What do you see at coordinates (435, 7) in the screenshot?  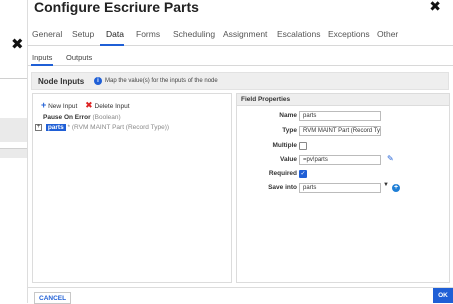 I see `dialog-close-icon: ✖` at bounding box center [435, 7].